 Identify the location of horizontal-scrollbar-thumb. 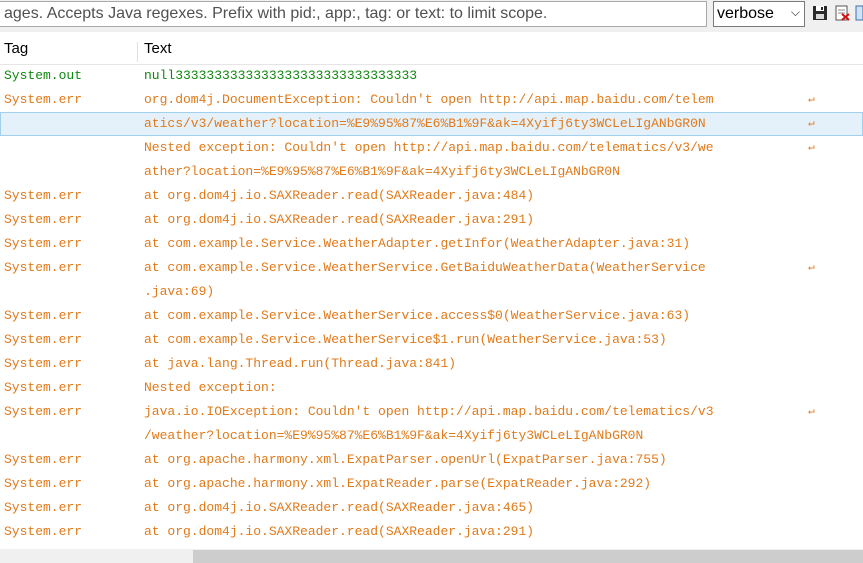
(528, 556).